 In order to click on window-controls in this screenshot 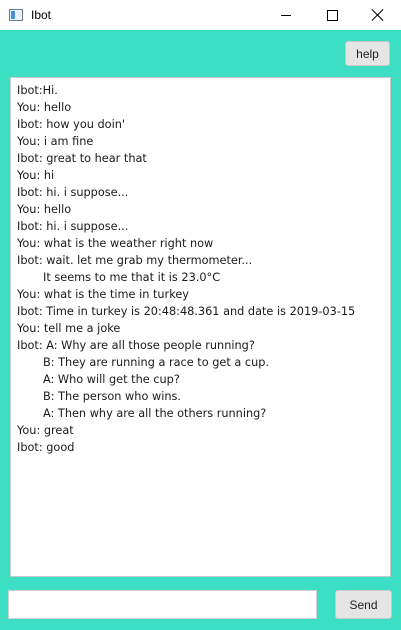, I will do `click(332, 15)`.